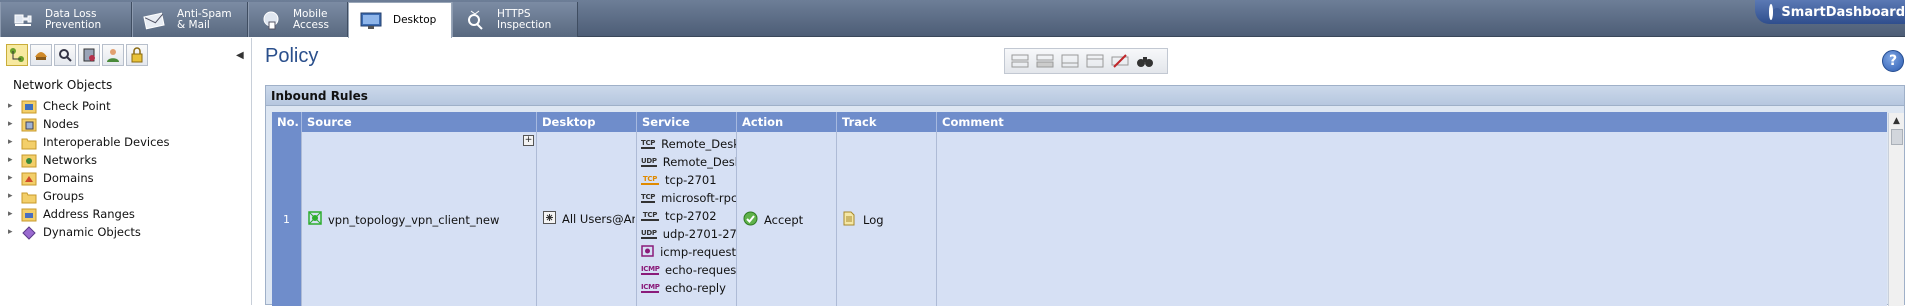 The image size is (1905, 306). Describe the element at coordinates (1896, 209) in the screenshot. I see `vertical-scrollbar: ▲` at that location.